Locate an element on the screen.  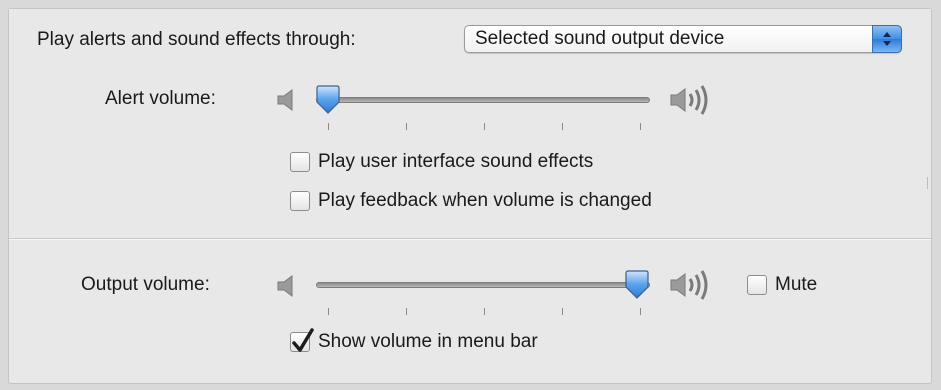
alerts-output-label: Play alerts and sound effects through: is located at coordinates (196, 39).